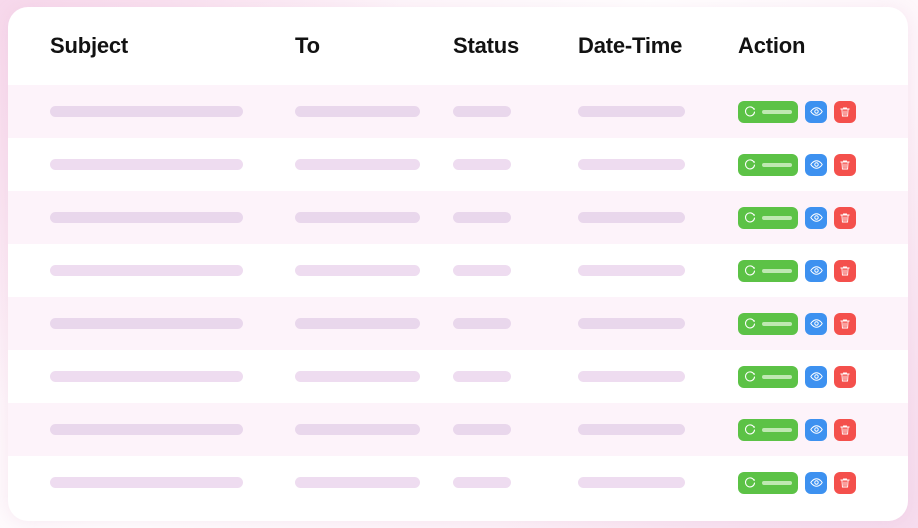 The width and height of the screenshot is (918, 528). I want to click on column-header-date-time: Date-Time, so click(630, 45).